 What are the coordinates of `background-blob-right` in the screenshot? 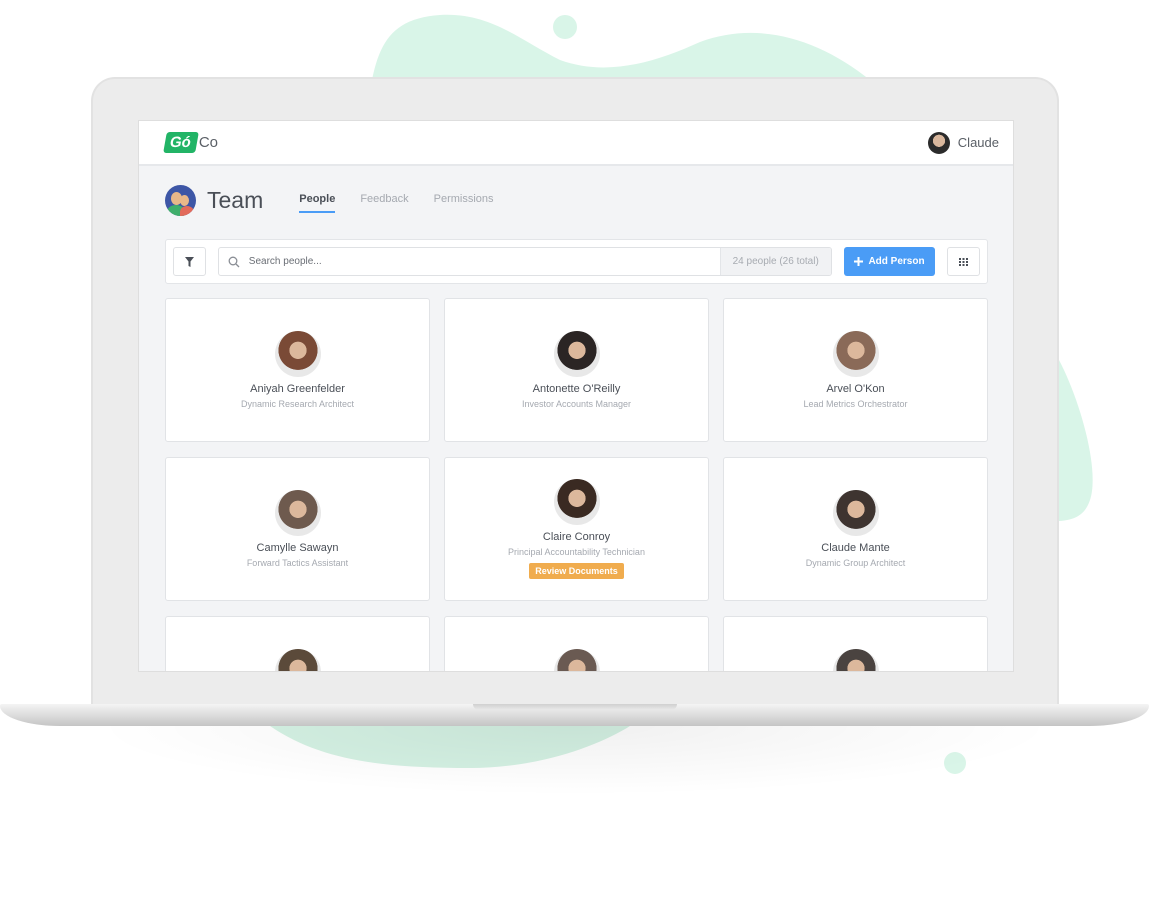 It's located at (1076, 440).